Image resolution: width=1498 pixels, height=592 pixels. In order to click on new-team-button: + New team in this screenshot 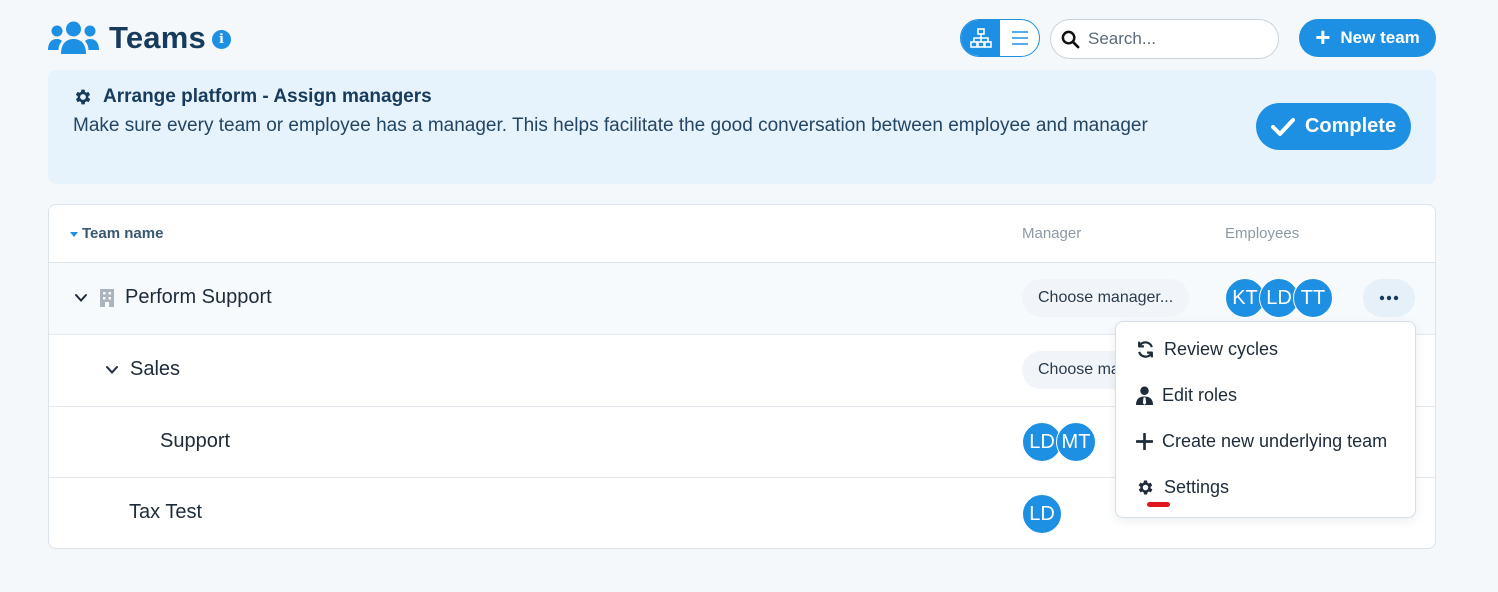, I will do `click(1367, 38)`.